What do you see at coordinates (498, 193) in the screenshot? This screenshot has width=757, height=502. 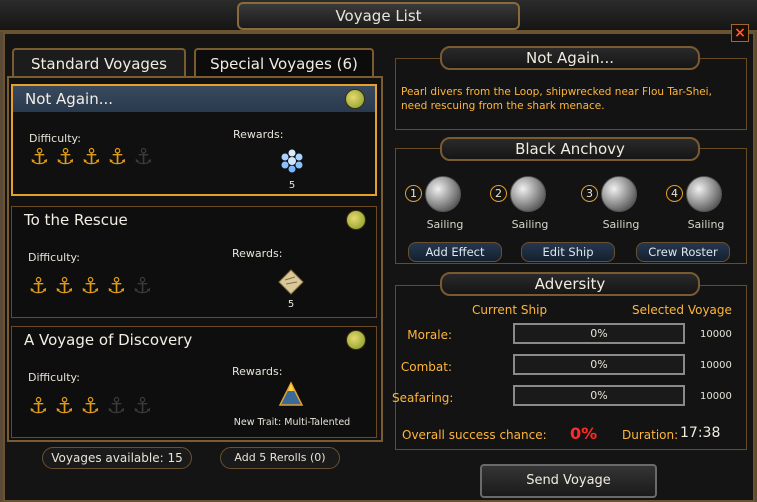 I see `crew-slot-number: 2` at bounding box center [498, 193].